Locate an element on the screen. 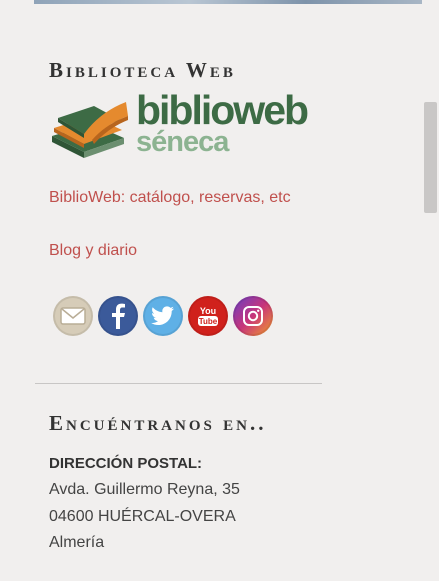  blog-diario-link: Blog y diario is located at coordinates (93, 251).